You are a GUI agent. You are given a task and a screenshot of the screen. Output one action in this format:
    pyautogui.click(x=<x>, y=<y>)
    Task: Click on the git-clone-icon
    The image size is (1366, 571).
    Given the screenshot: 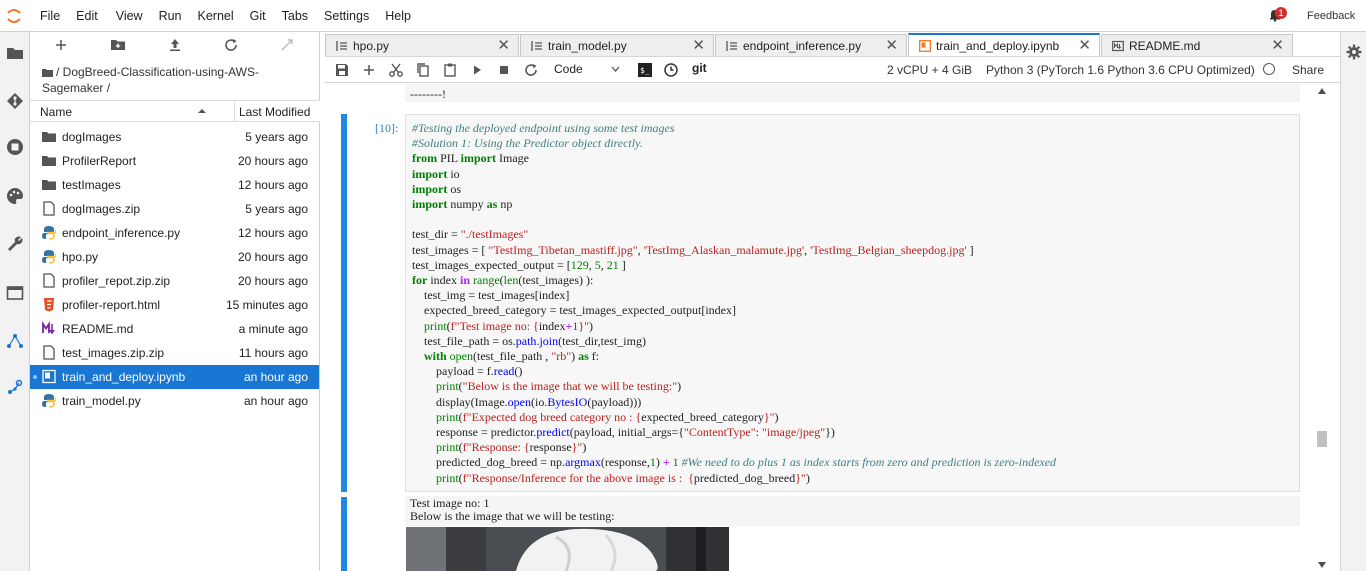 What is the action you would take?
    pyautogui.click(x=287, y=45)
    